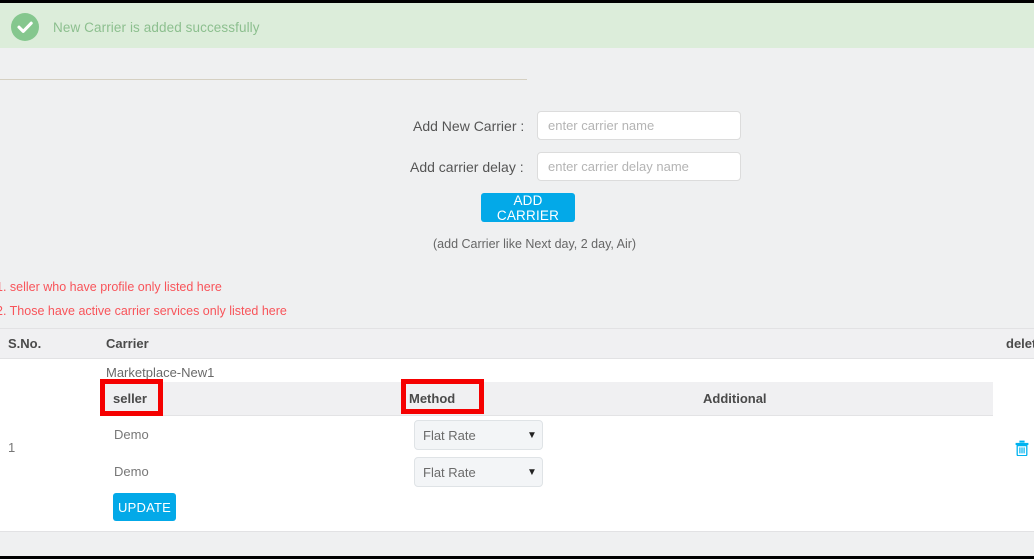  Describe the element at coordinates (432, 398) in the screenshot. I see `column-header-method: Method` at that location.